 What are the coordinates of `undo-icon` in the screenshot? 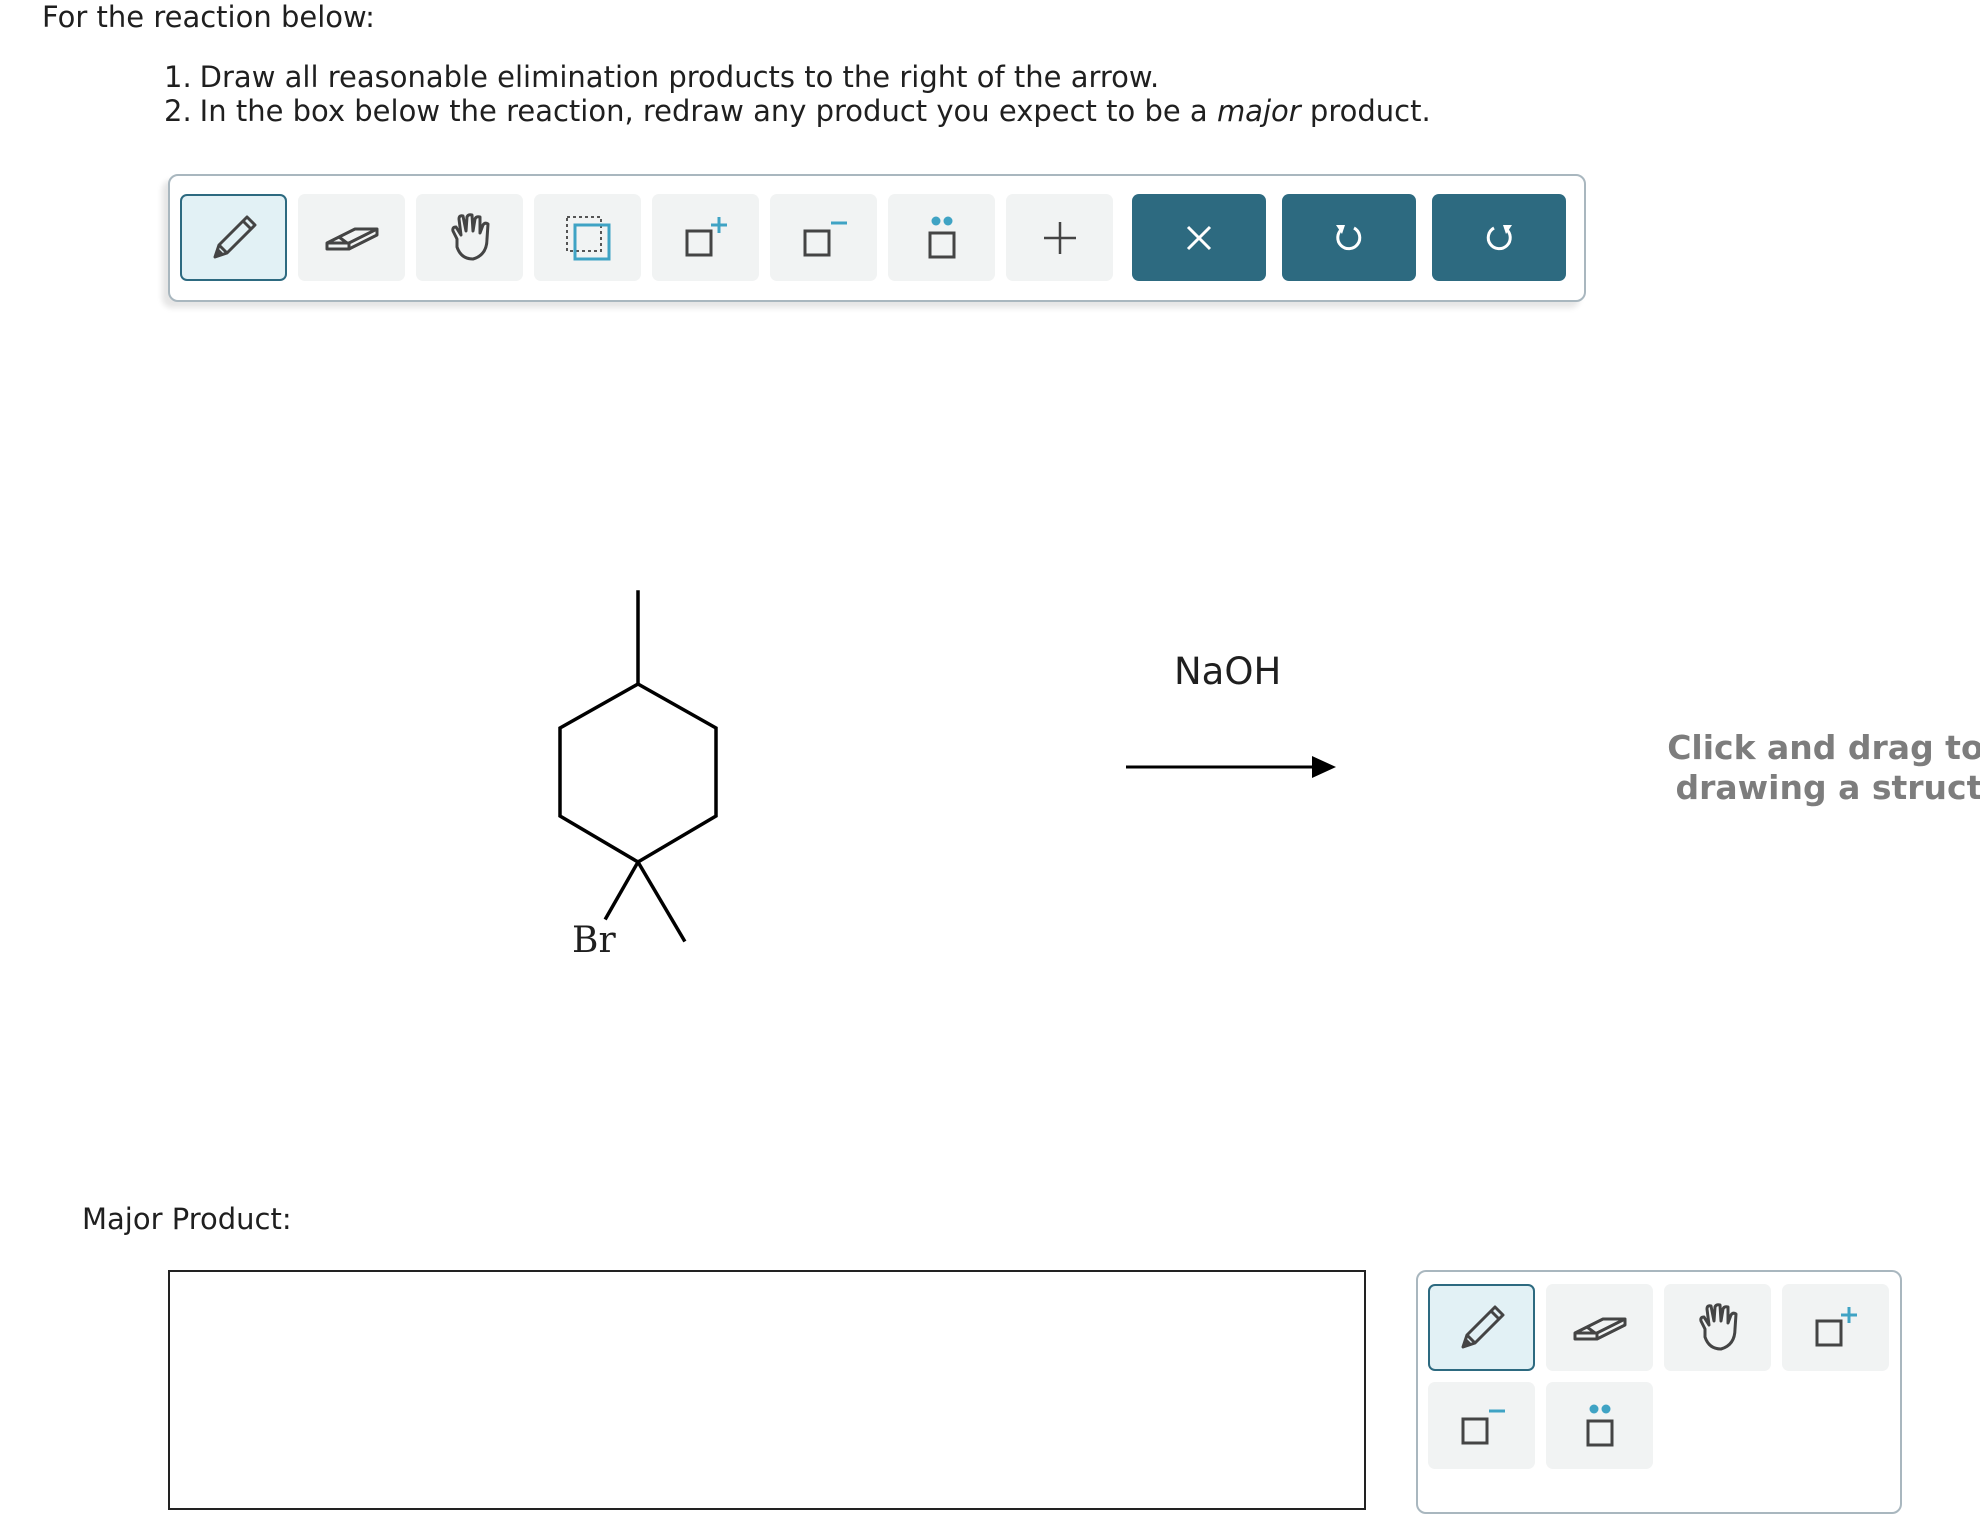 It's located at (1349, 237).